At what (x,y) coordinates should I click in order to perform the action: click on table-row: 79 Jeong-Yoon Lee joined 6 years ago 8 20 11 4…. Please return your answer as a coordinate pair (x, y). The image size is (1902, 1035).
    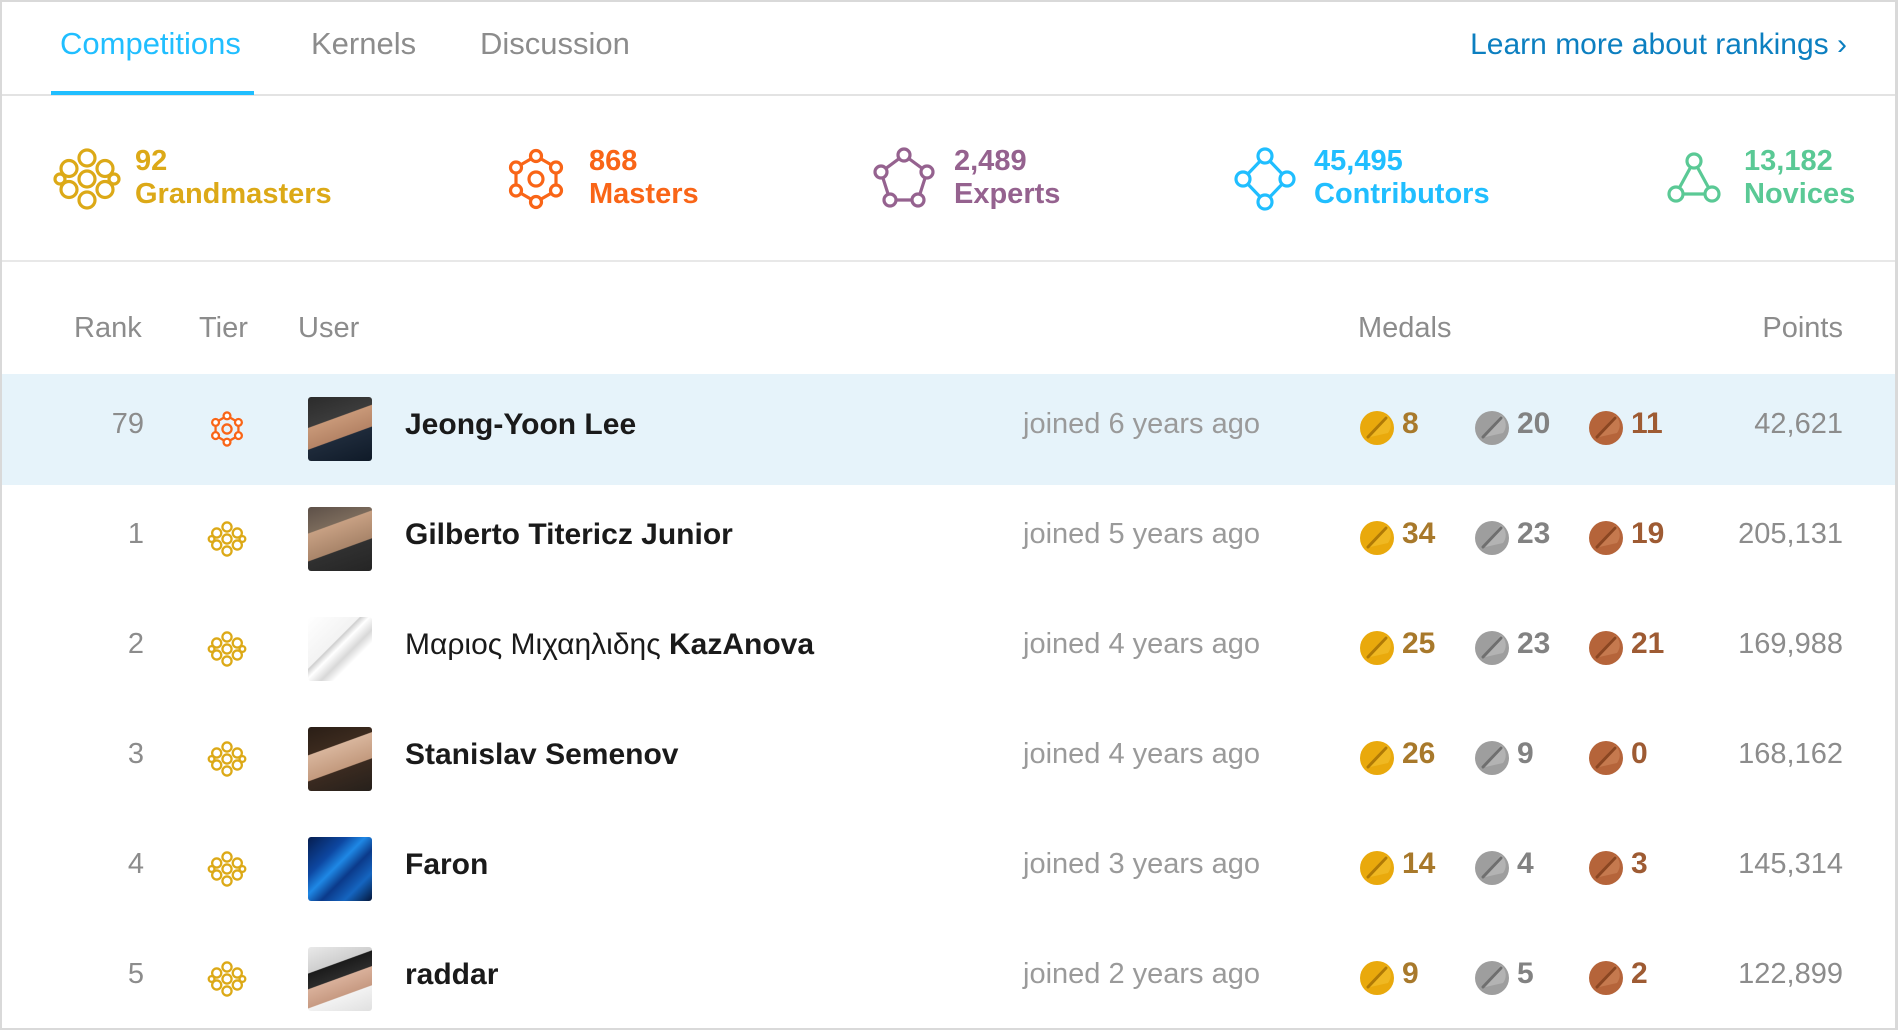
    Looking at the image, I should click on (948, 429).